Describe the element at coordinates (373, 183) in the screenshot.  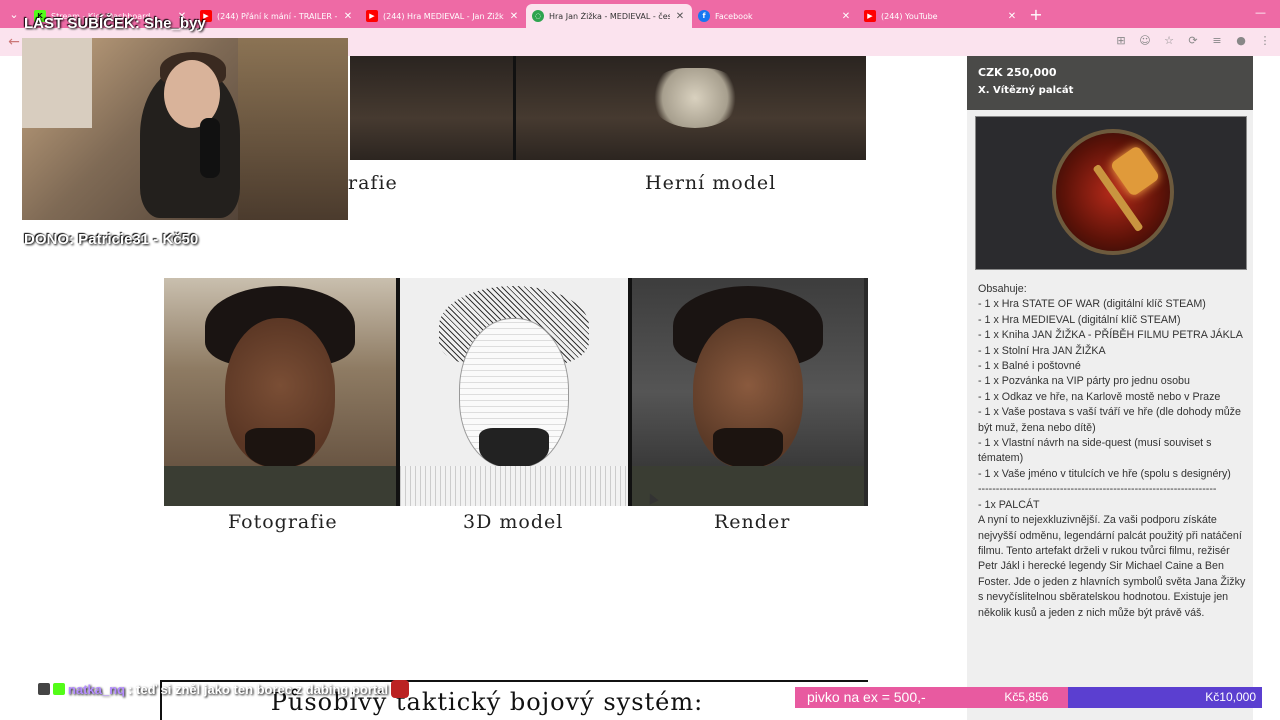
I see `caption-fotografie-top: rafie` at that location.